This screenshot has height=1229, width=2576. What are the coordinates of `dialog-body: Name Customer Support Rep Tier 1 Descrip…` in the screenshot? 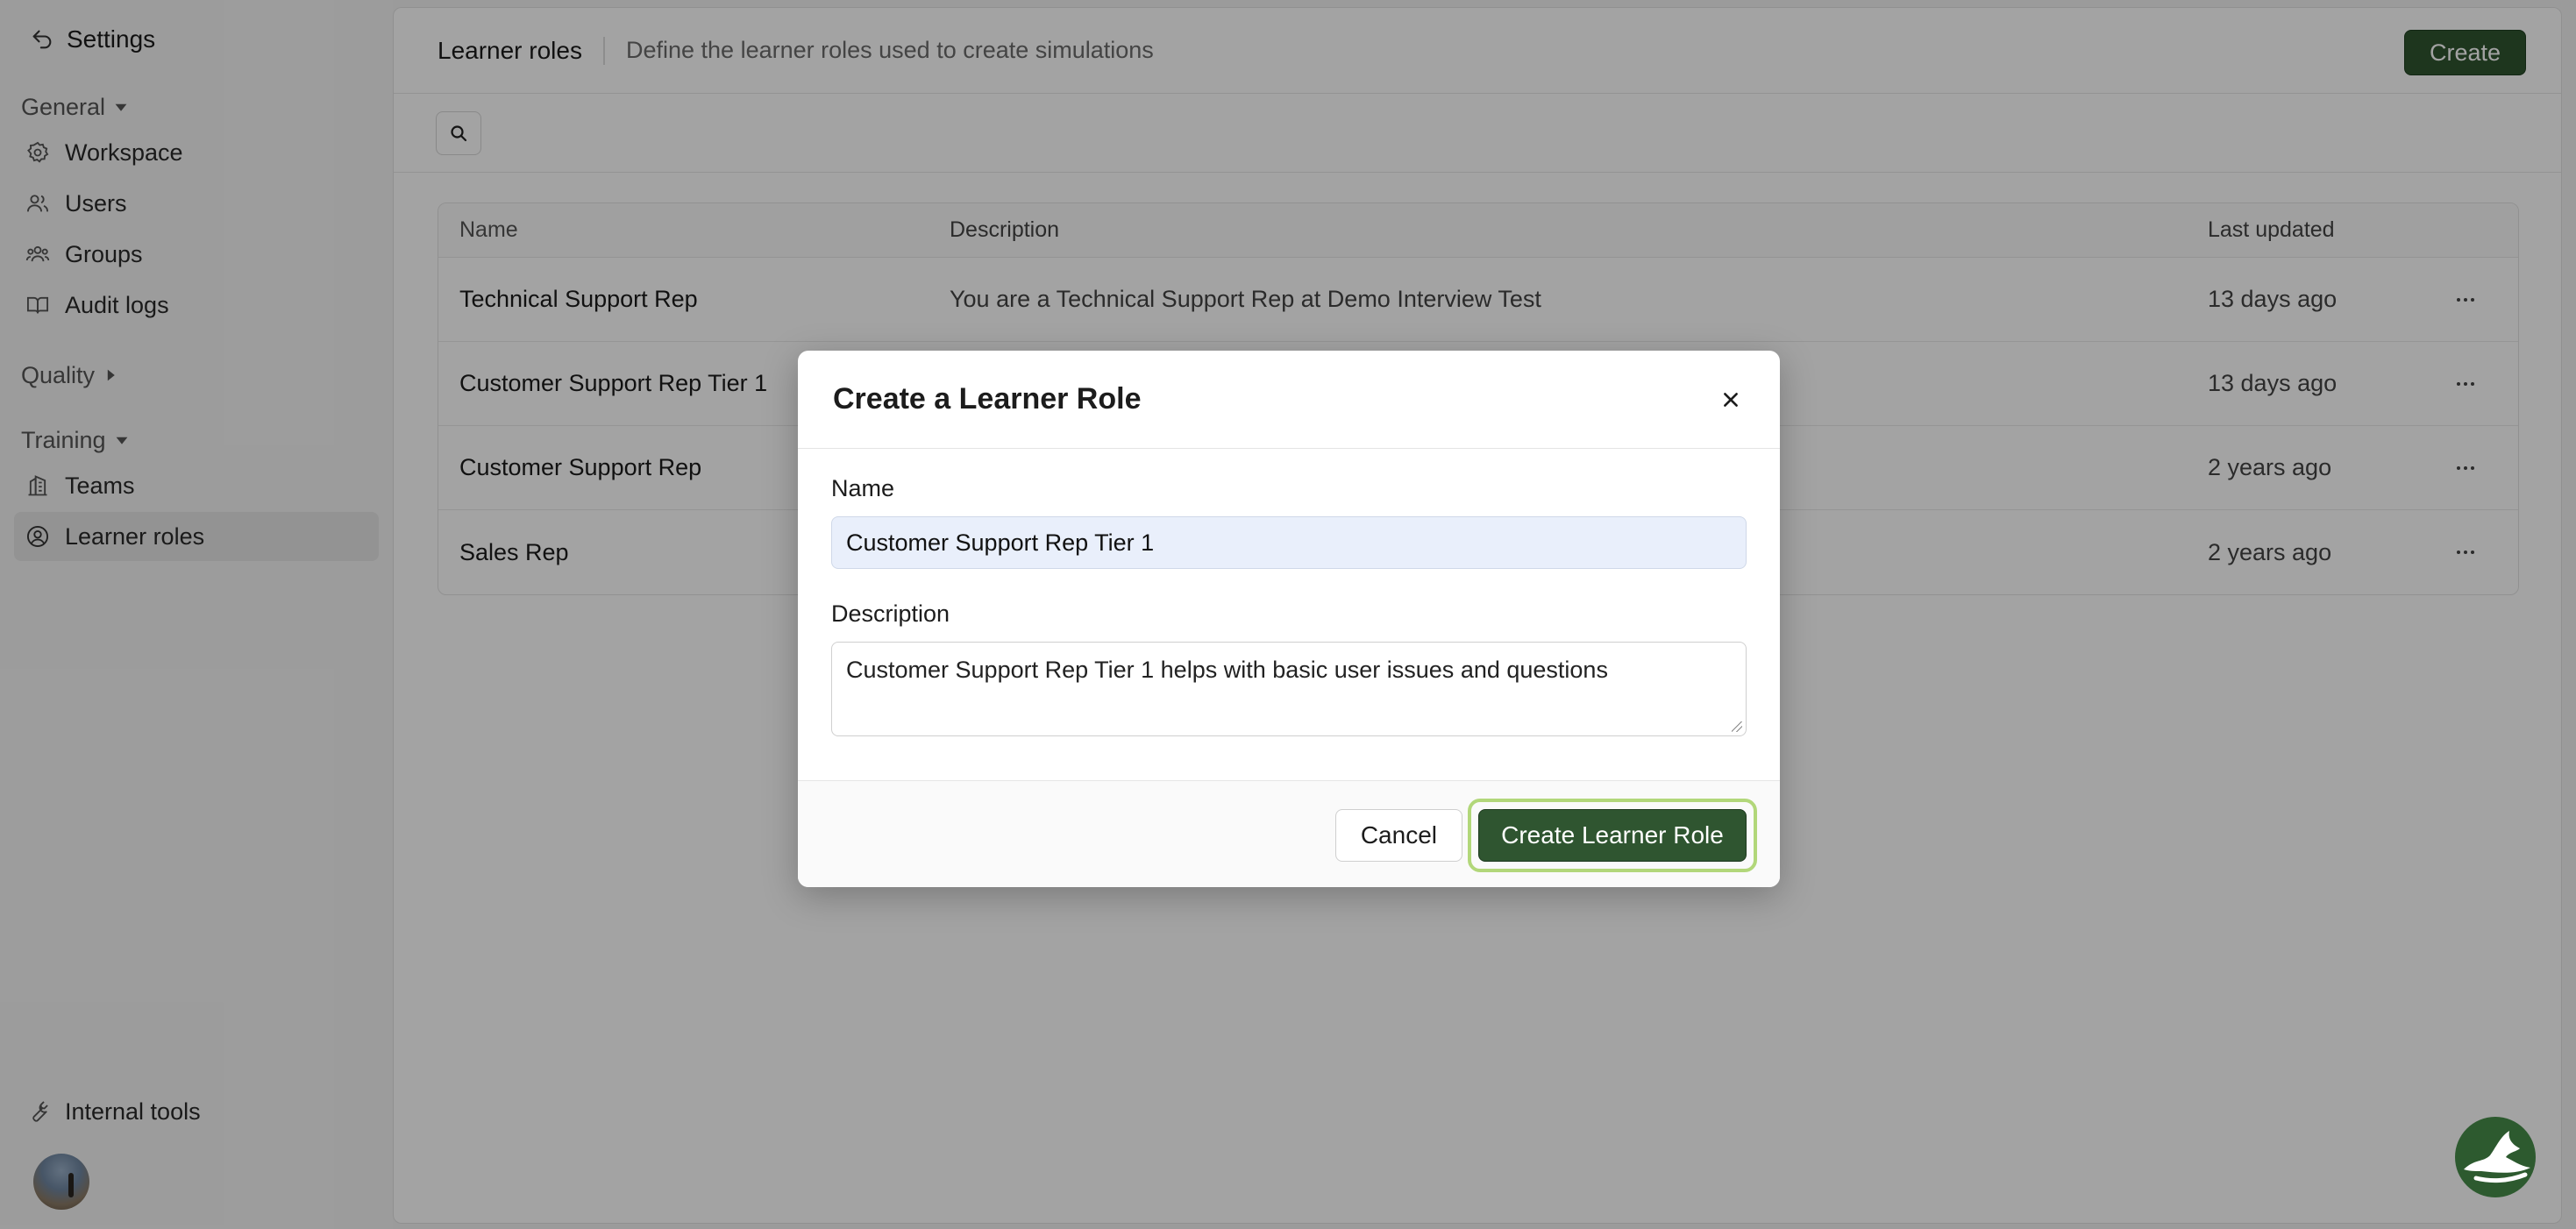 It's located at (1289, 592).